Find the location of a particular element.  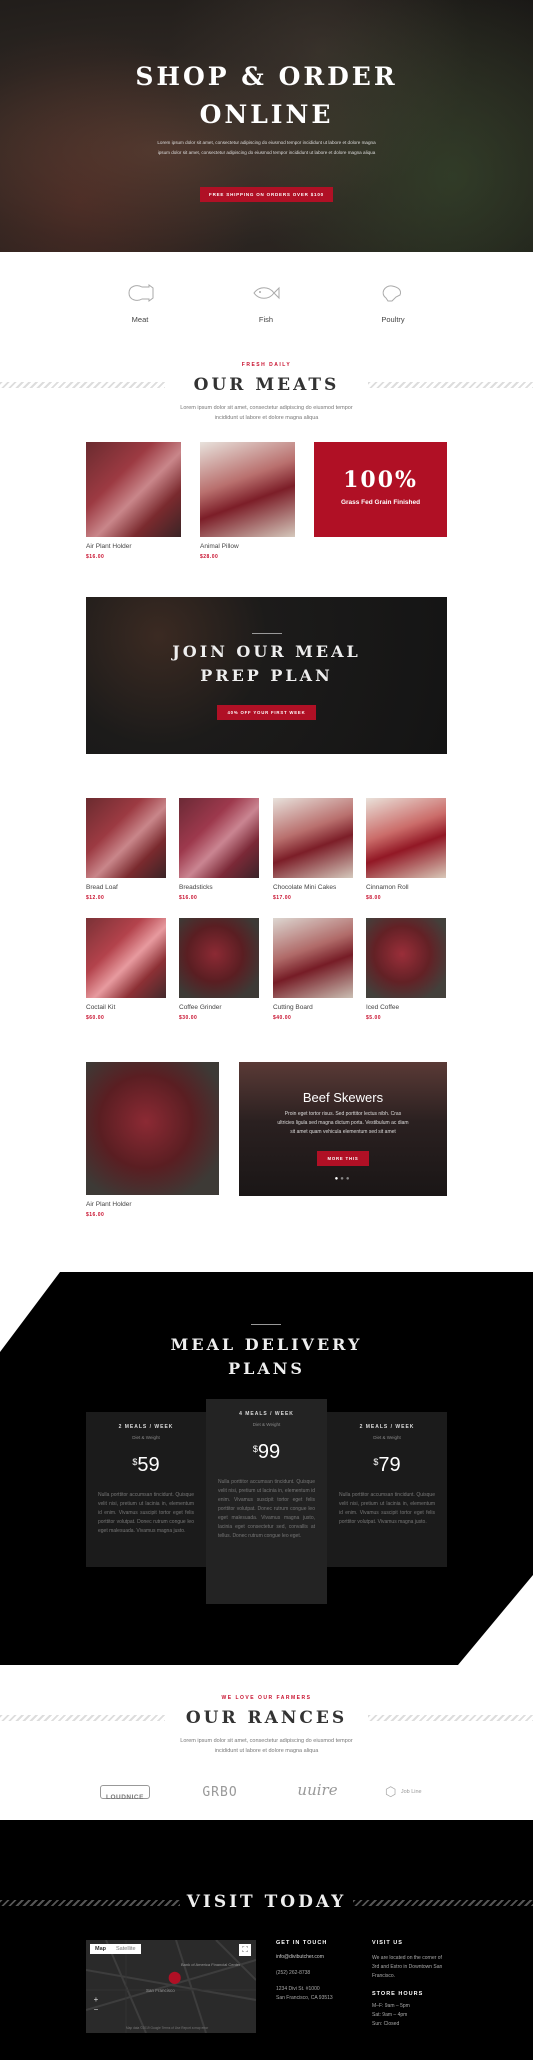

product-card: Coffee Grinder $30.00 is located at coordinates (219, 969).